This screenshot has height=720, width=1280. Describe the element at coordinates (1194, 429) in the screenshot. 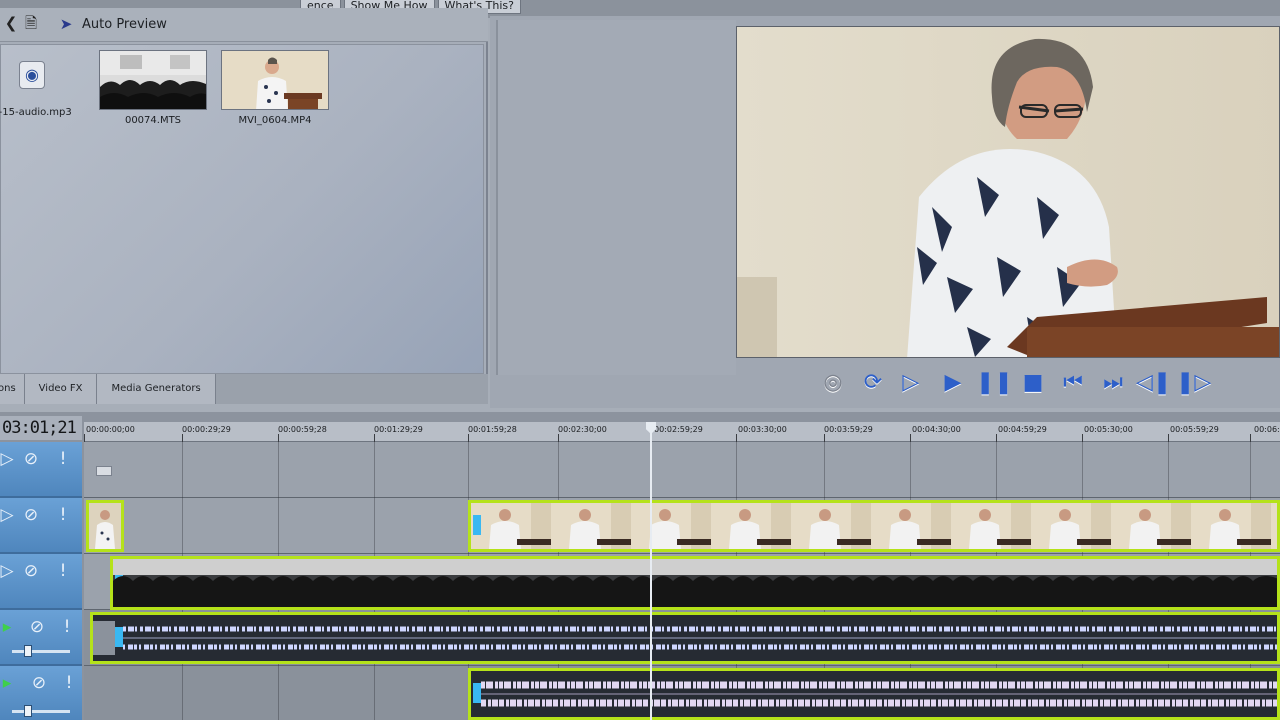

I see `ruler-label: 00:05:59;29` at that location.